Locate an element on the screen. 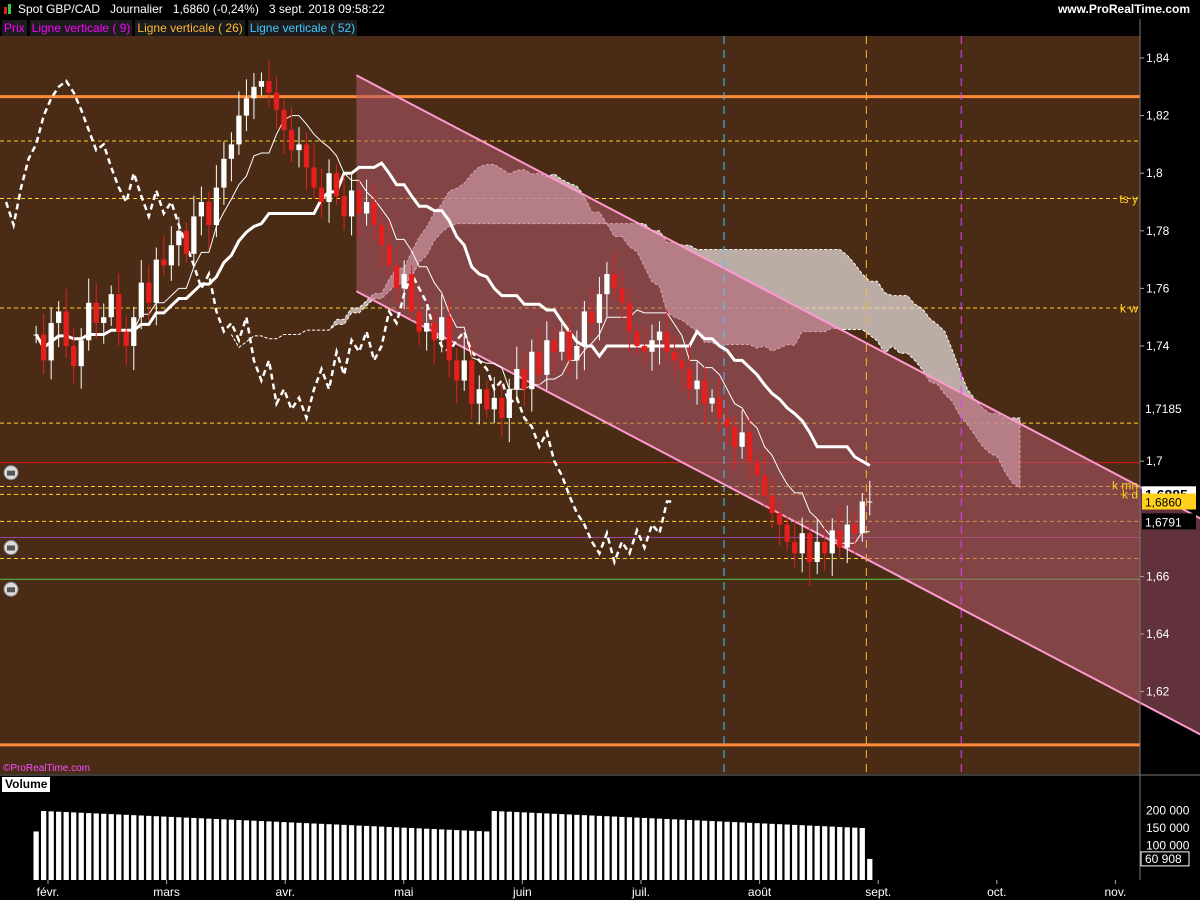  legend-prix: Prix is located at coordinates (14, 28).